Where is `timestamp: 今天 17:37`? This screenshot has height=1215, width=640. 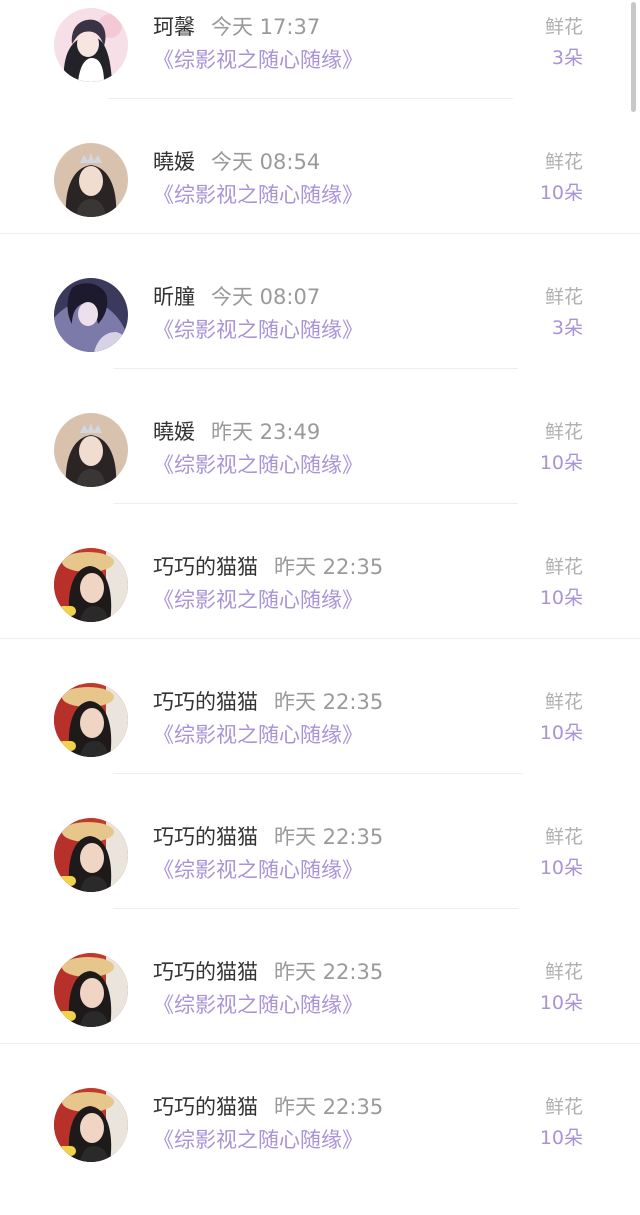 timestamp: 今天 17:37 is located at coordinates (266, 27).